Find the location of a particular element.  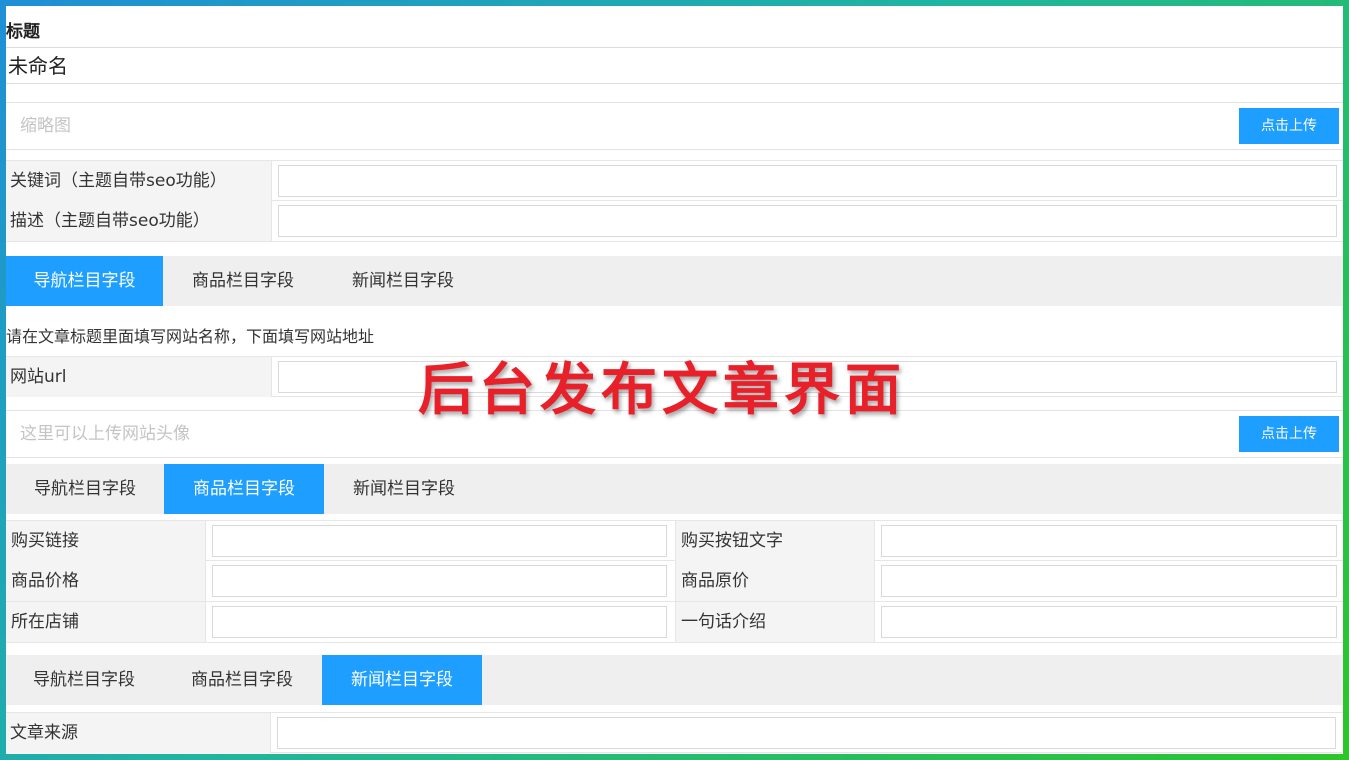

source-label: 文章来源 is located at coordinates (138, 733).